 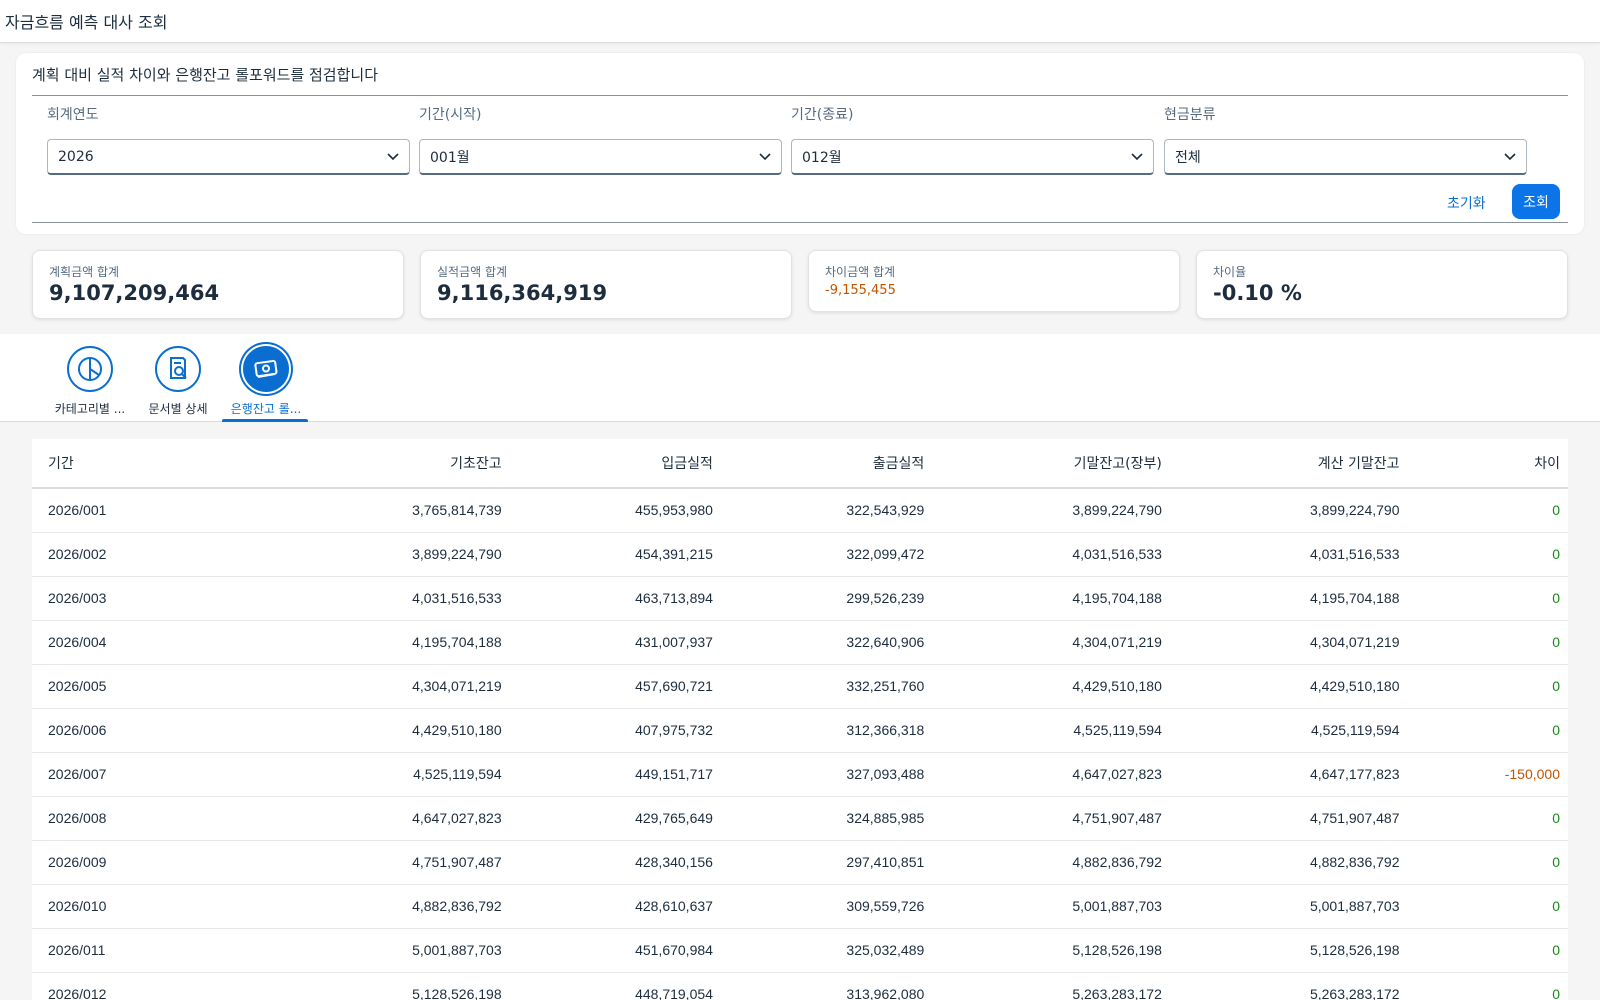 I want to click on table-cell: 431,007,937, so click(x=615, y=642).